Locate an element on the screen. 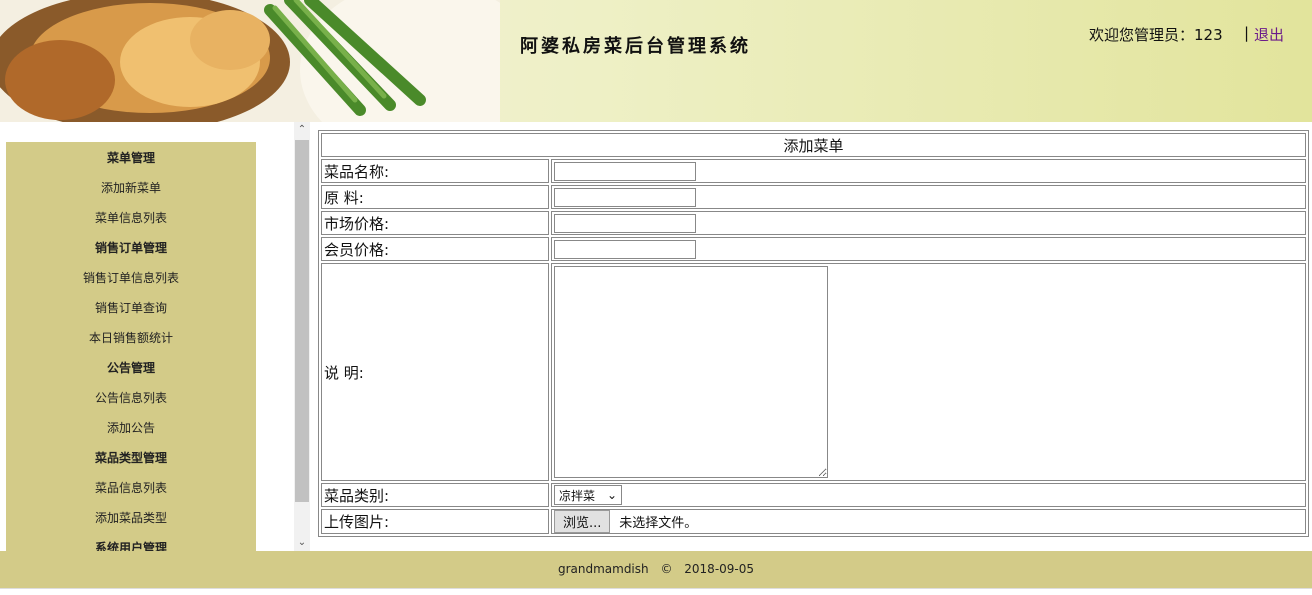 The image size is (1312, 595). category-label: 菜品类别: is located at coordinates (435, 495).